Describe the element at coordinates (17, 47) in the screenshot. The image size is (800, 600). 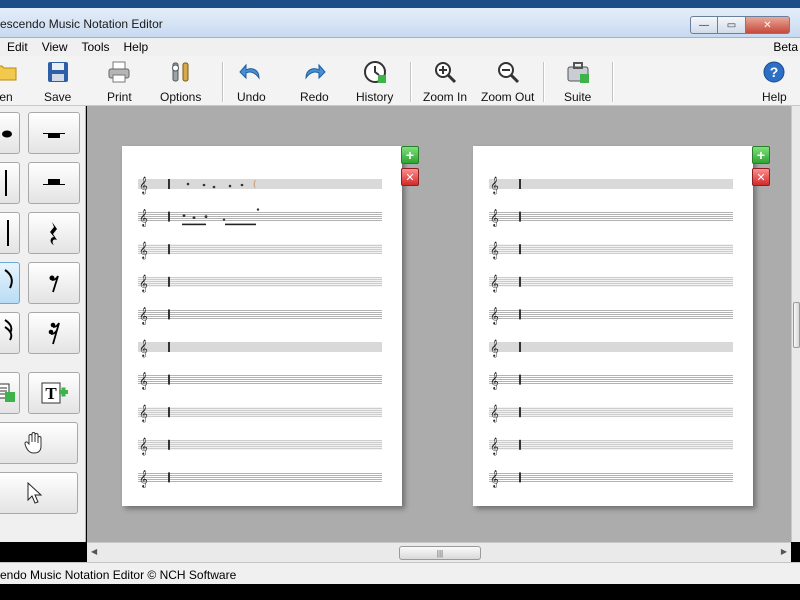
I see `menu-edit: Edit` at that location.